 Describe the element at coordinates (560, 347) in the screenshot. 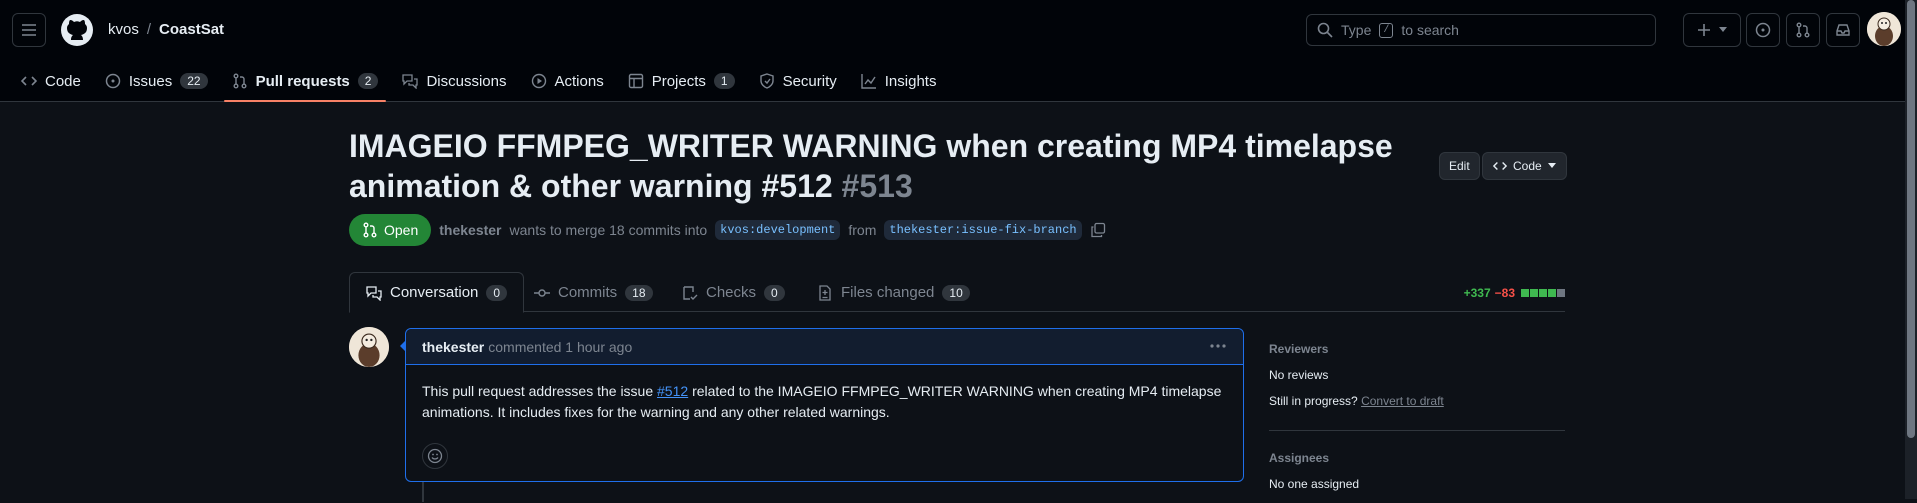

I see `comment-time: commented 1 hour ago` at that location.